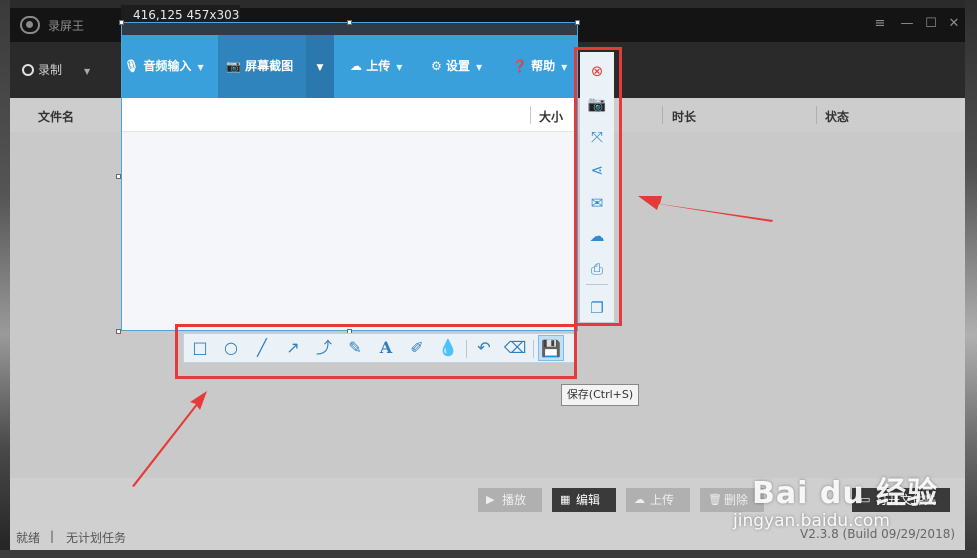 Image resolution: width=977 pixels, height=558 pixels. I want to click on arrow-pointing-side-toolbar, so click(705, 209).